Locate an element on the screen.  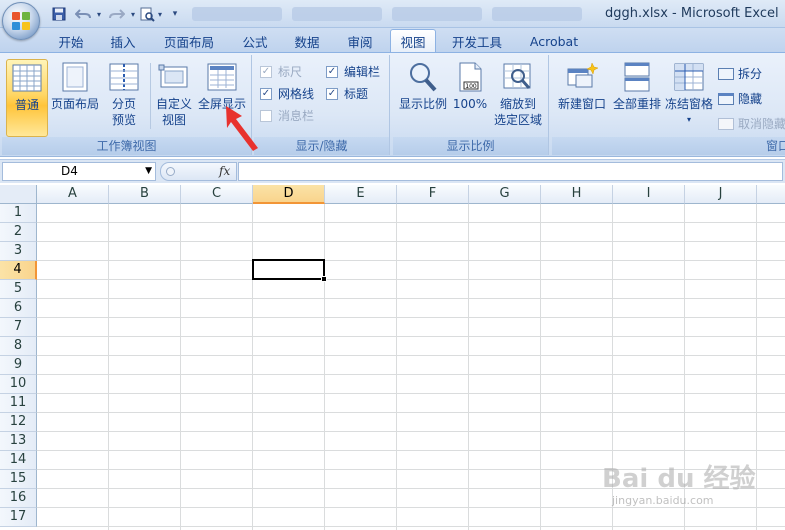
normal-view-button: 普通 is located at coordinates (27, 98).